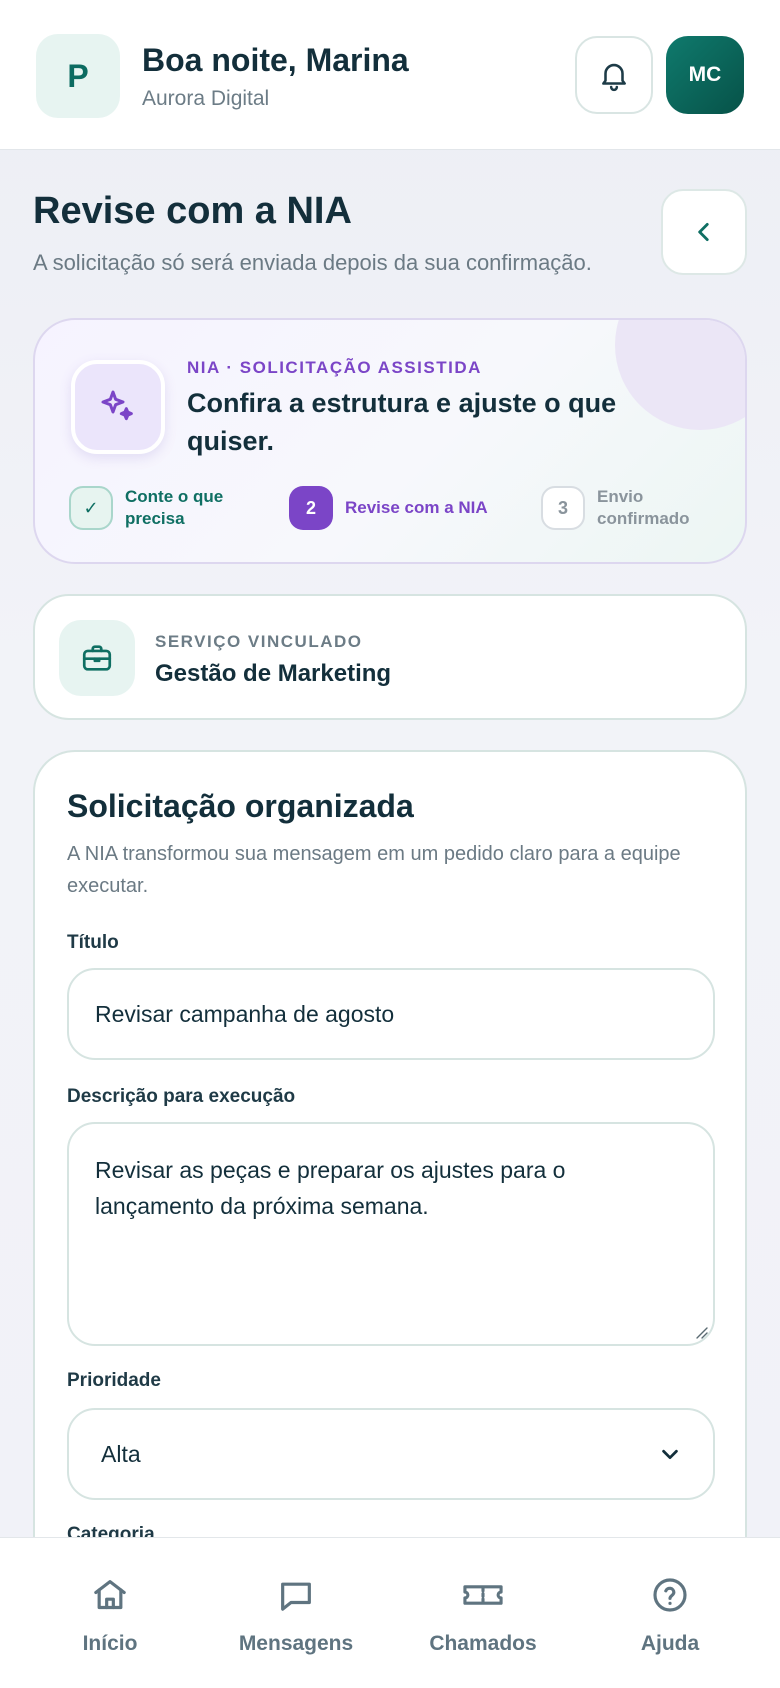 This screenshot has width=780, height=1688. I want to click on nav-item-tickets: Chamados, so click(483, 1614).